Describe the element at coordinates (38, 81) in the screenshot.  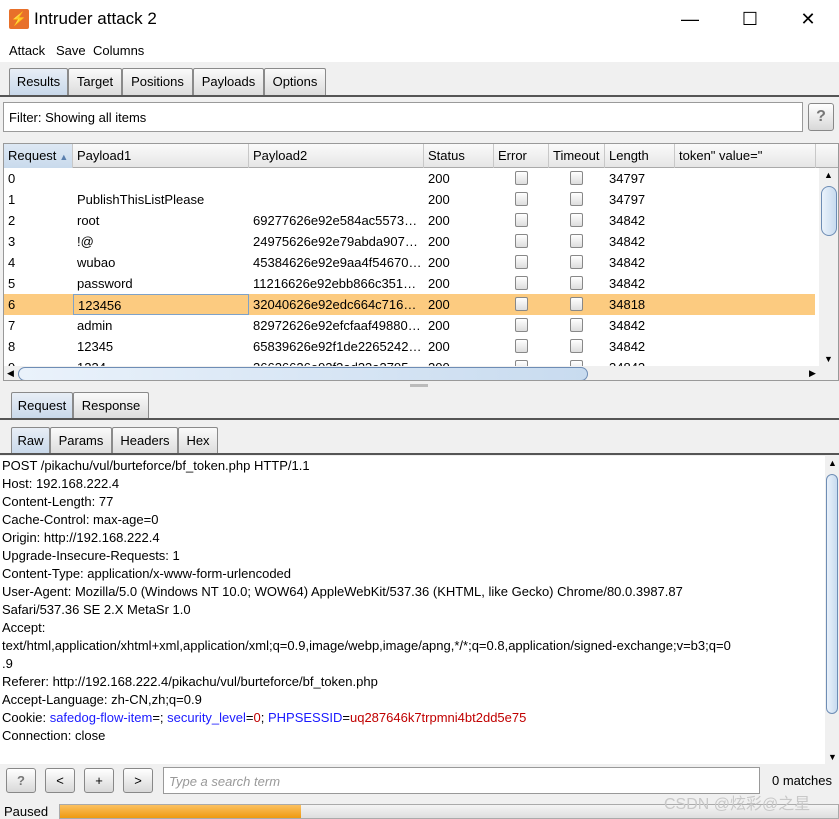
I see `tab-results: Results` at that location.